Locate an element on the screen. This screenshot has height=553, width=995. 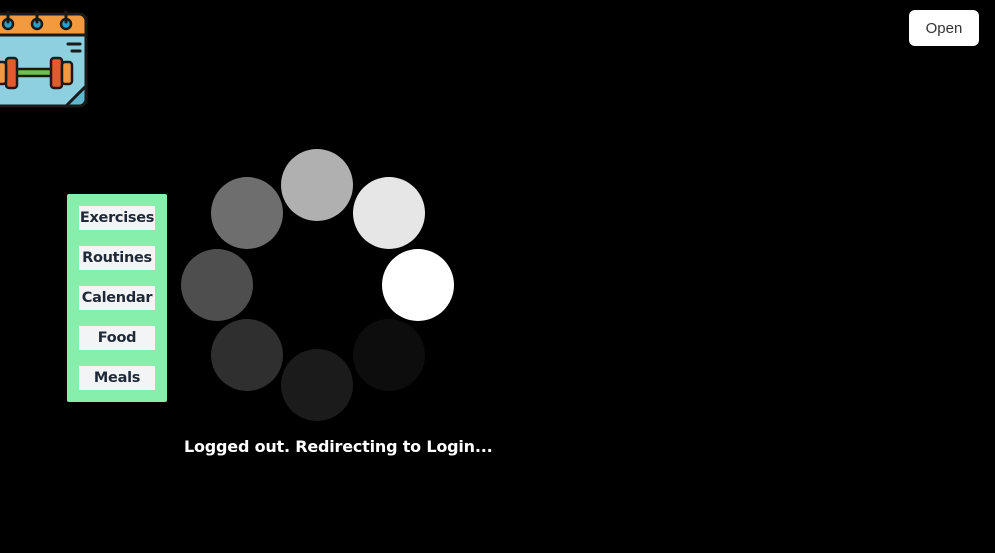
sidebar-nav: Exercises Routines Calendar Food Meals is located at coordinates (117, 298).